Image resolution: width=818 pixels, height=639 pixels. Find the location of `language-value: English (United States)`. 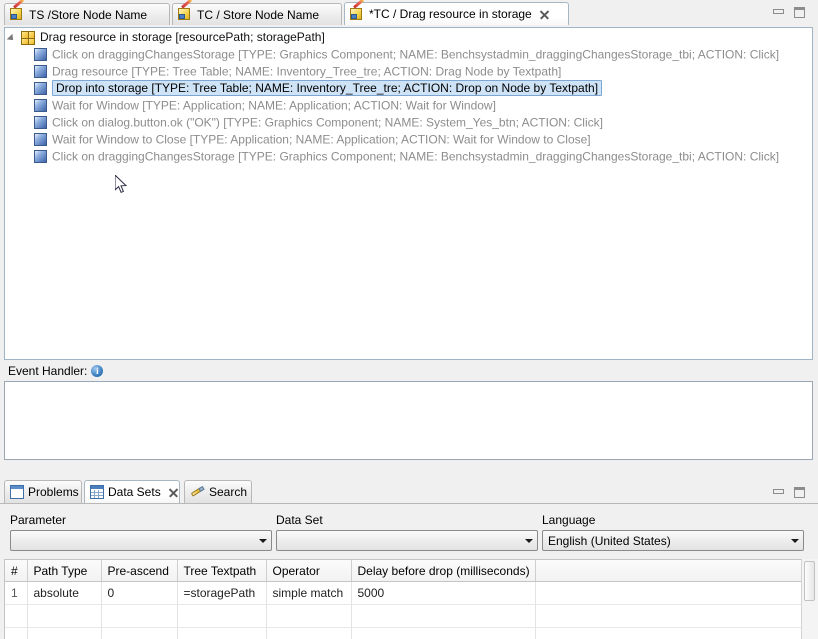

language-value: English (United States) is located at coordinates (665, 541).